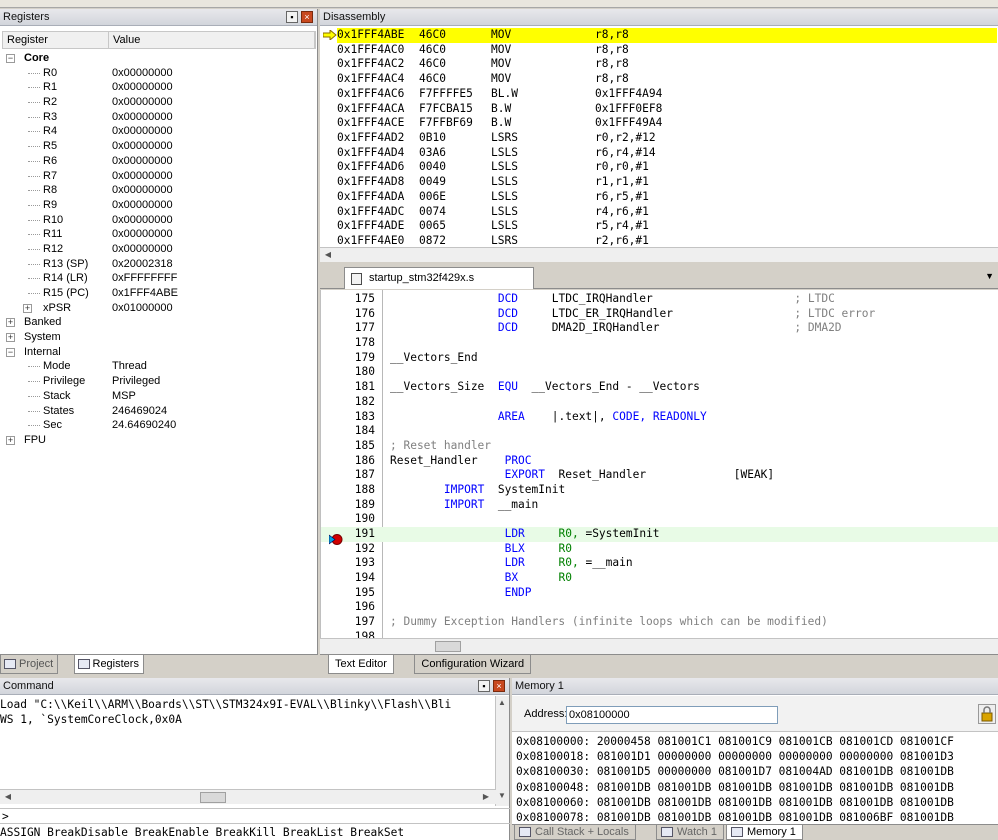 The width and height of the screenshot is (998, 840). What do you see at coordinates (667, 226) in the screenshot?
I see `disassembly-row: 0x1FFF4ADE 0065 LSLS r5,r4,#1` at bounding box center [667, 226].